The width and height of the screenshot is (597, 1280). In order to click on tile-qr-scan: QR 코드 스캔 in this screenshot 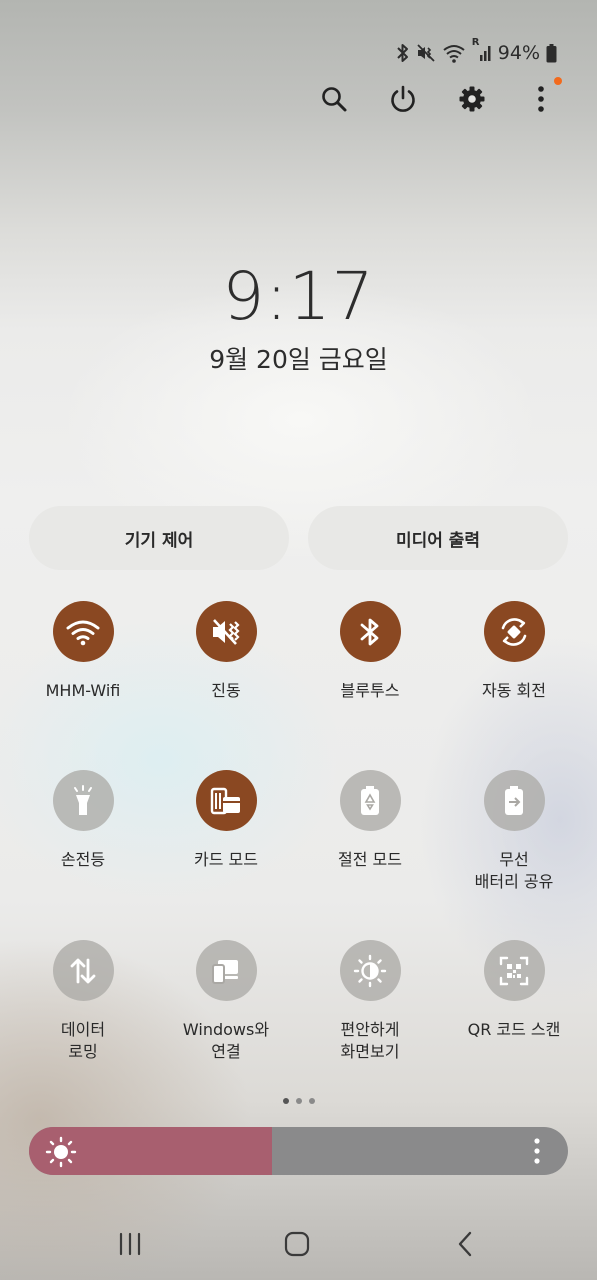, I will do `click(514, 990)`.